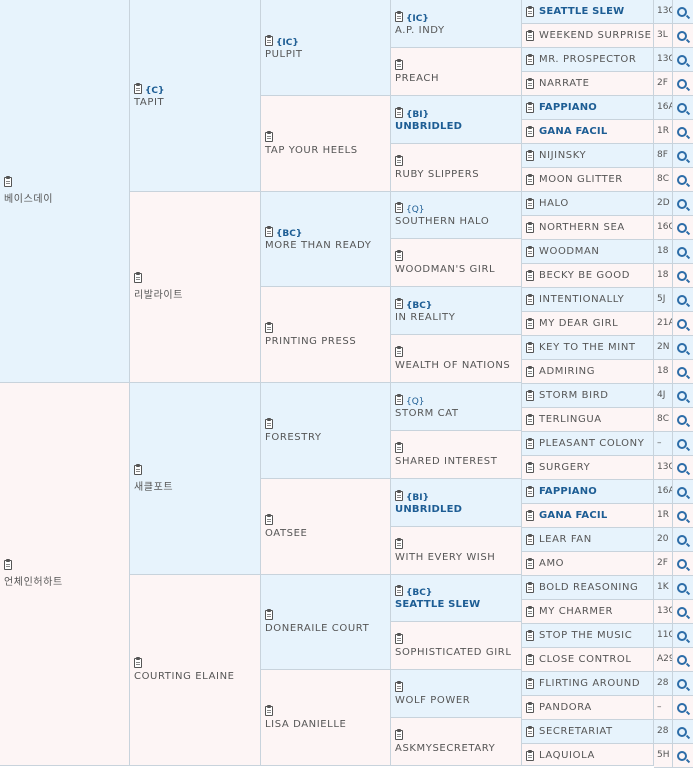 Image resolution: width=693 pixels, height=768 pixels. What do you see at coordinates (326, 533) in the screenshot?
I see `horse-name: OATSEE` at bounding box center [326, 533].